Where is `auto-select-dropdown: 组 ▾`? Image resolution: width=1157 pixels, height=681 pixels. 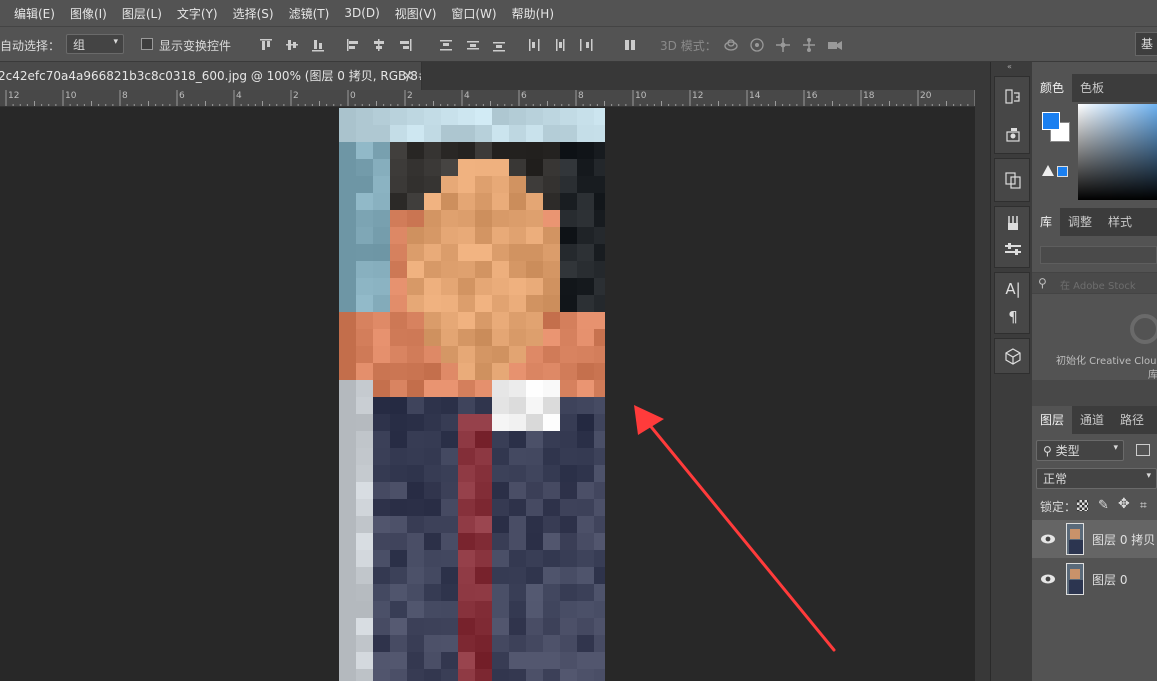 auto-select-dropdown: 组 ▾ is located at coordinates (95, 44).